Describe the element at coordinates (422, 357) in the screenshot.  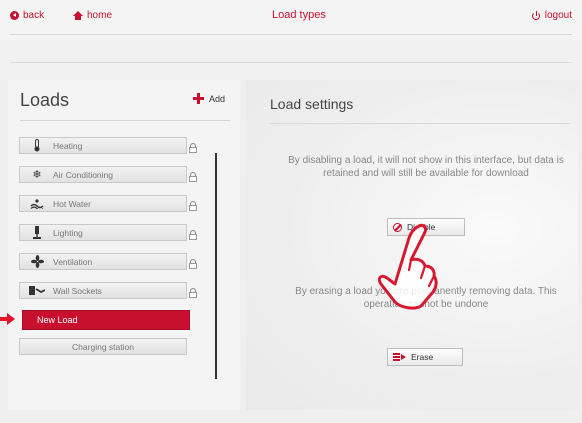
I see `erase-button-label: Erase` at that location.